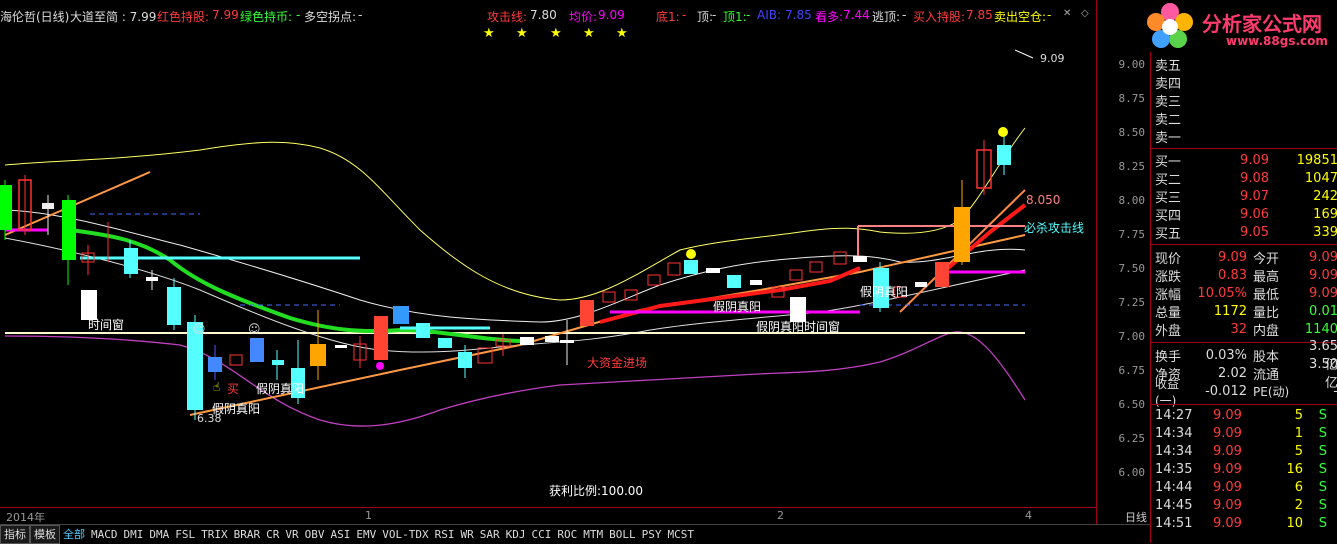  What do you see at coordinates (541, 534) in the screenshot?
I see `tab-cci: CCI` at bounding box center [541, 534].